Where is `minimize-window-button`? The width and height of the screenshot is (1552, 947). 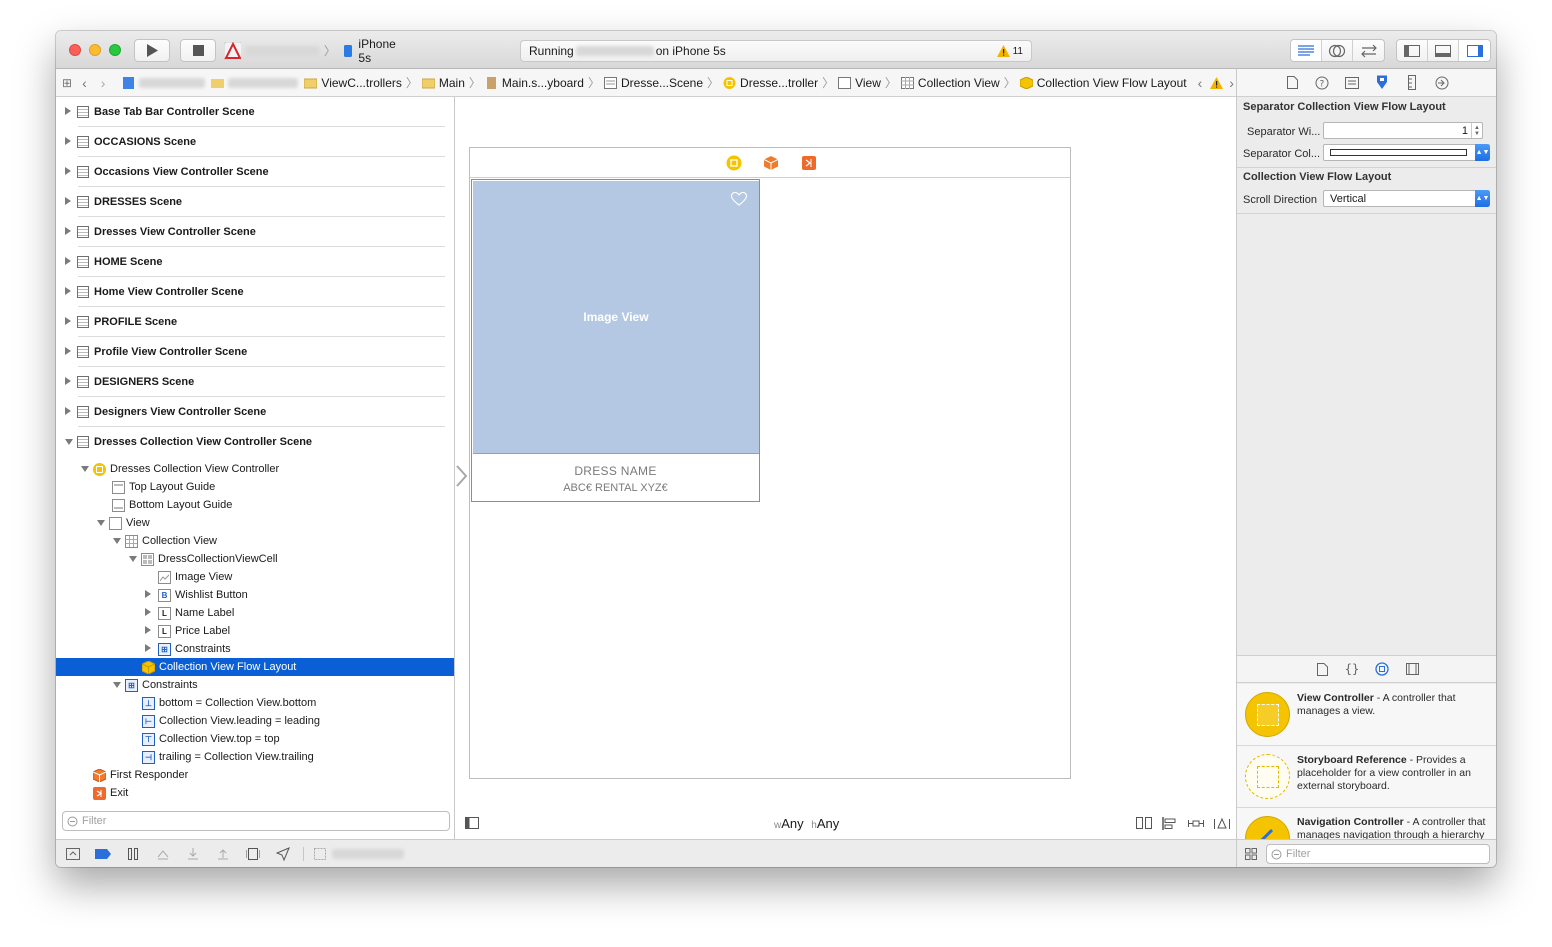
minimize-window-button is located at coordinates (95, 50).